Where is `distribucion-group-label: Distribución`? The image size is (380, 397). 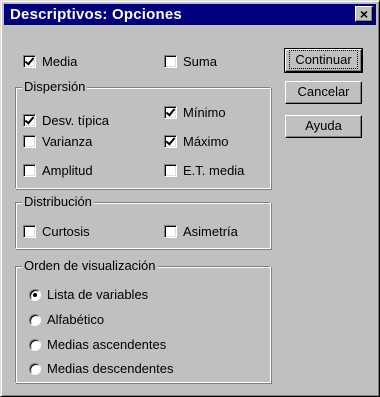 distribucion-group-label: Distribución is located at coordinates (58, 202).